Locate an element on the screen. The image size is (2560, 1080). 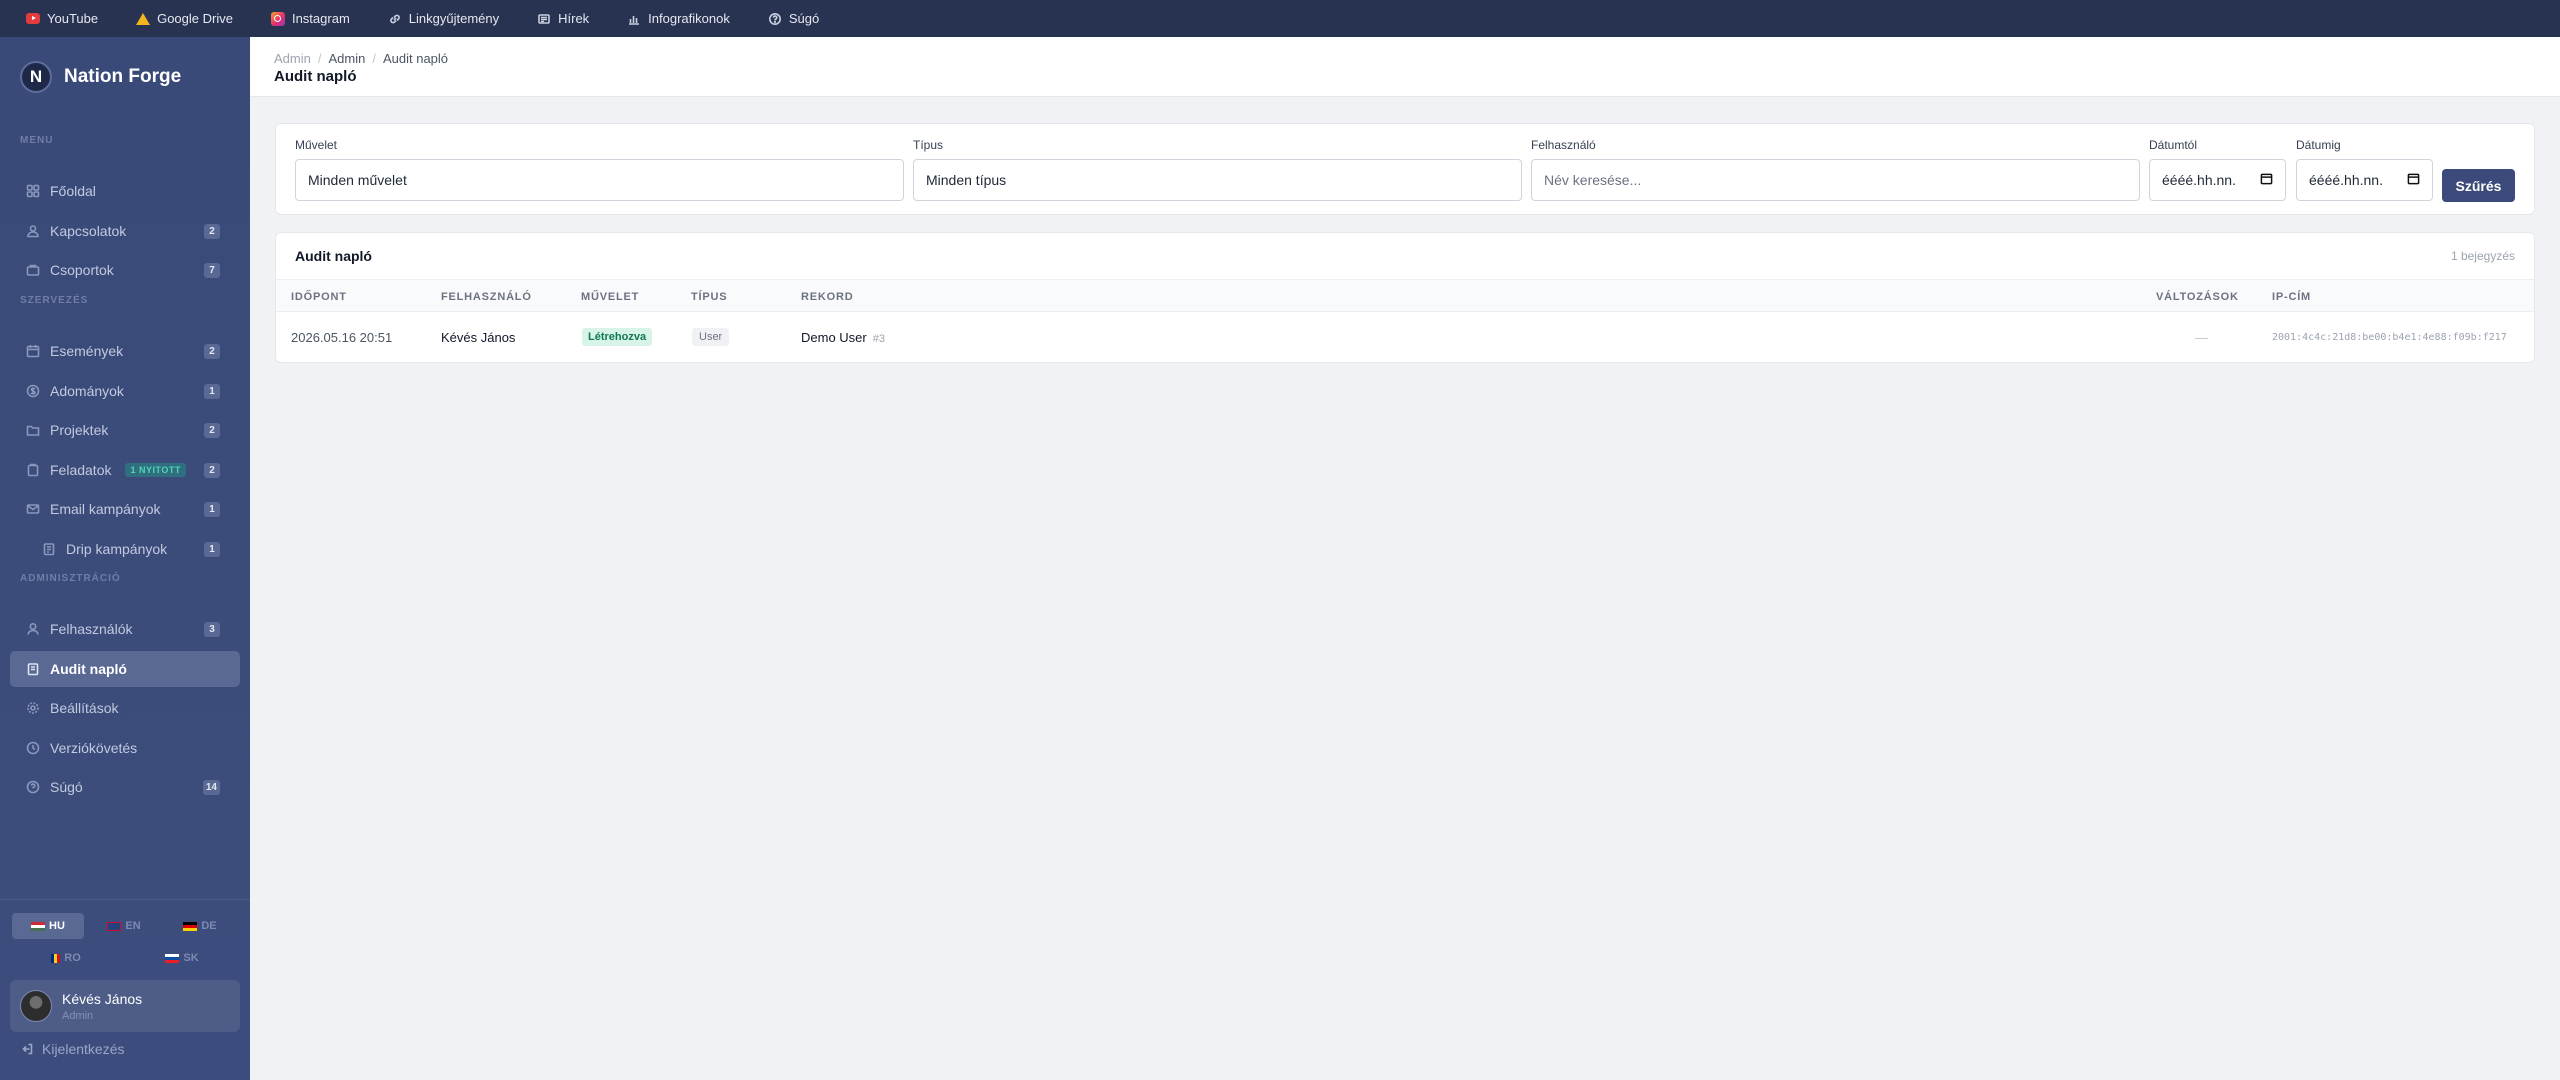
sidebar-item-groups: Csoportok 7 is located at coordinates (125, 270).